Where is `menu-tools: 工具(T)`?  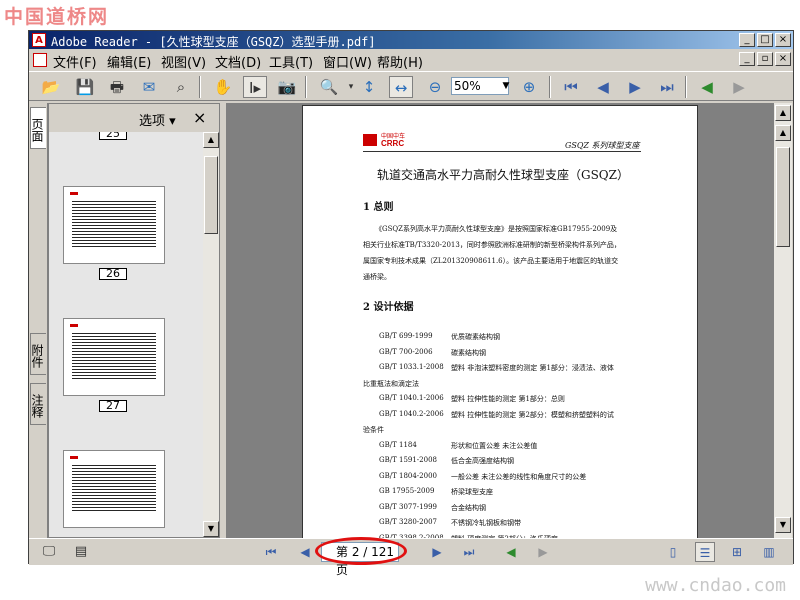 menu-tools: 工具(T) is located at coordinates (291, 61).